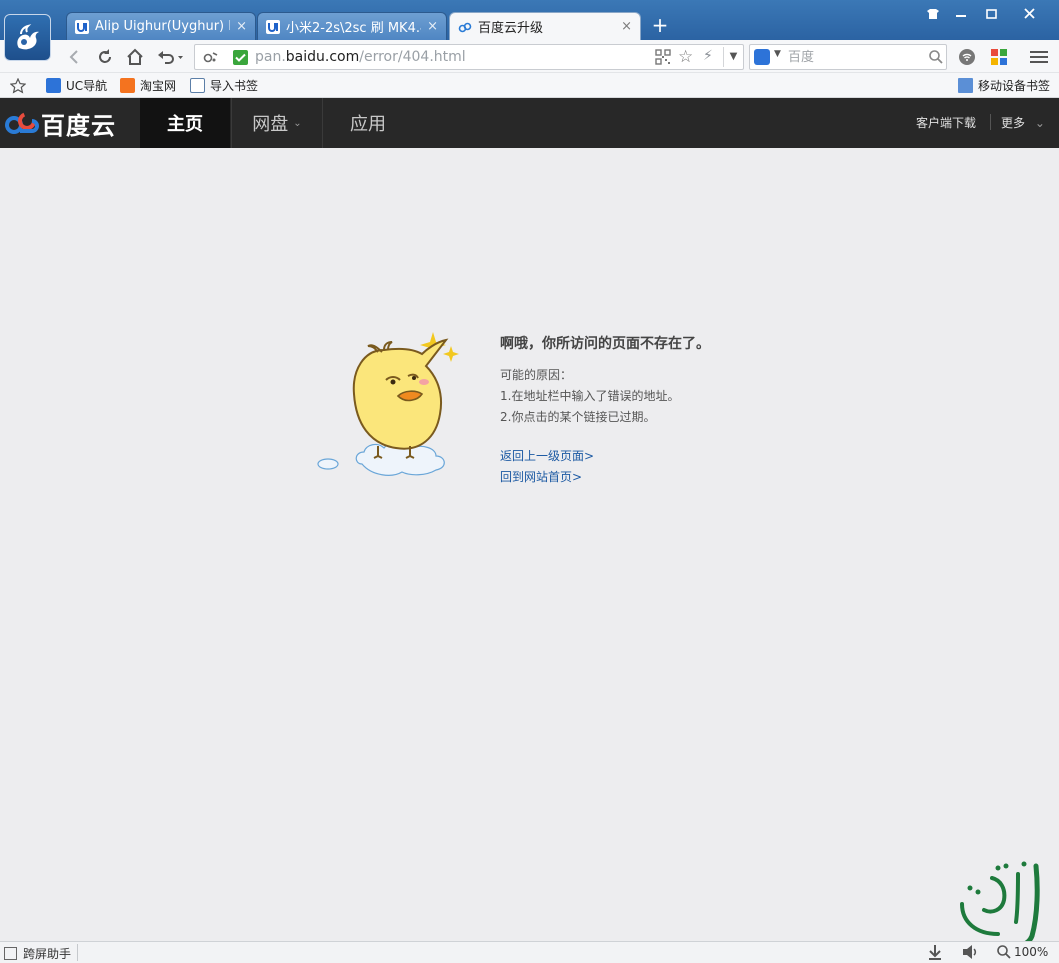 This screenshot has width=1059, height=963. Describe the element at coordinates (762, 57) in the screenshot. I see `baidu-paw-icon` at that location.